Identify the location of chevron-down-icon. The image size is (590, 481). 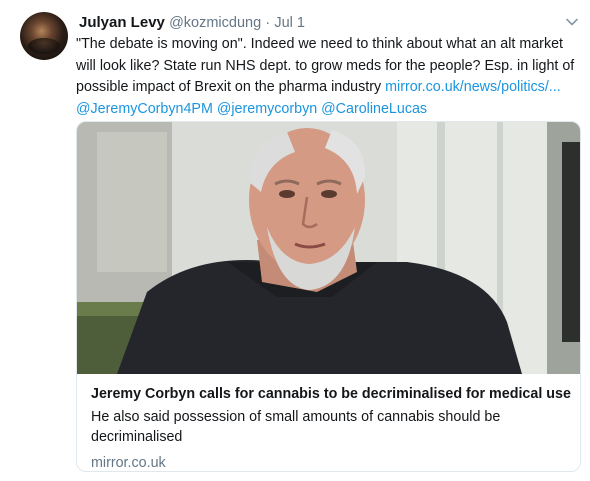
(572, 22).